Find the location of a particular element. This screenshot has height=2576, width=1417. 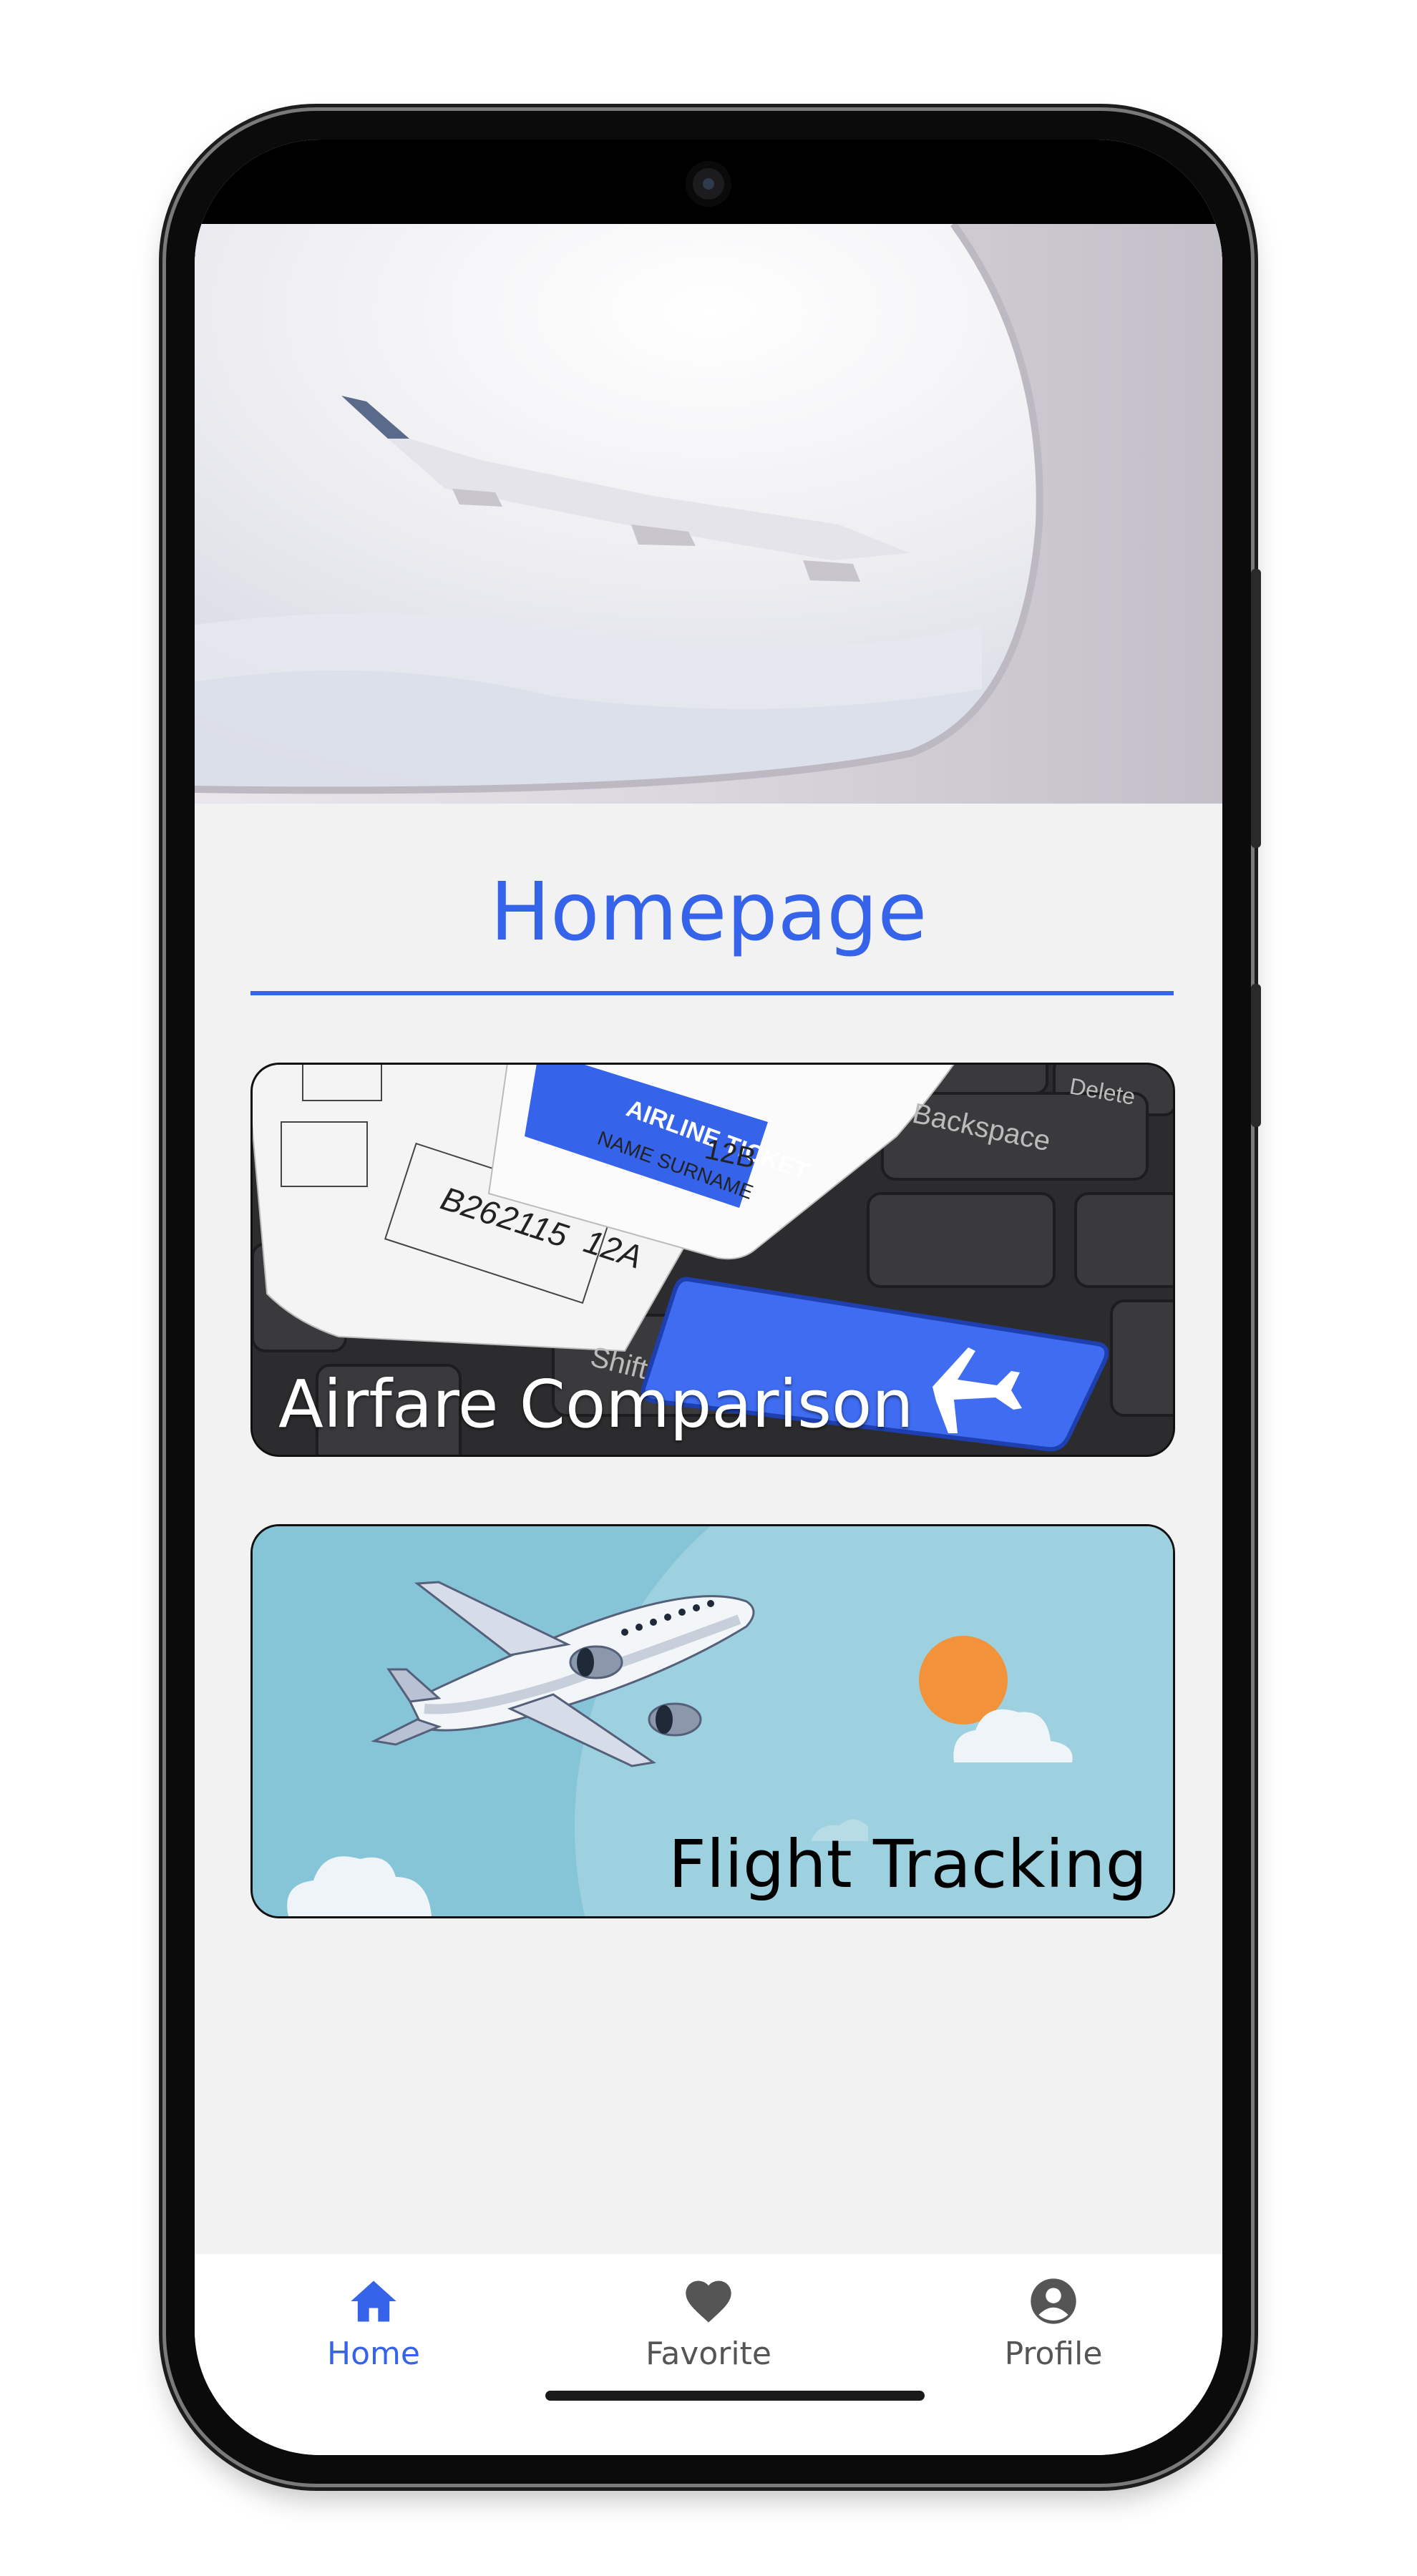

home-indicator is located at coordinates (735, 2396).